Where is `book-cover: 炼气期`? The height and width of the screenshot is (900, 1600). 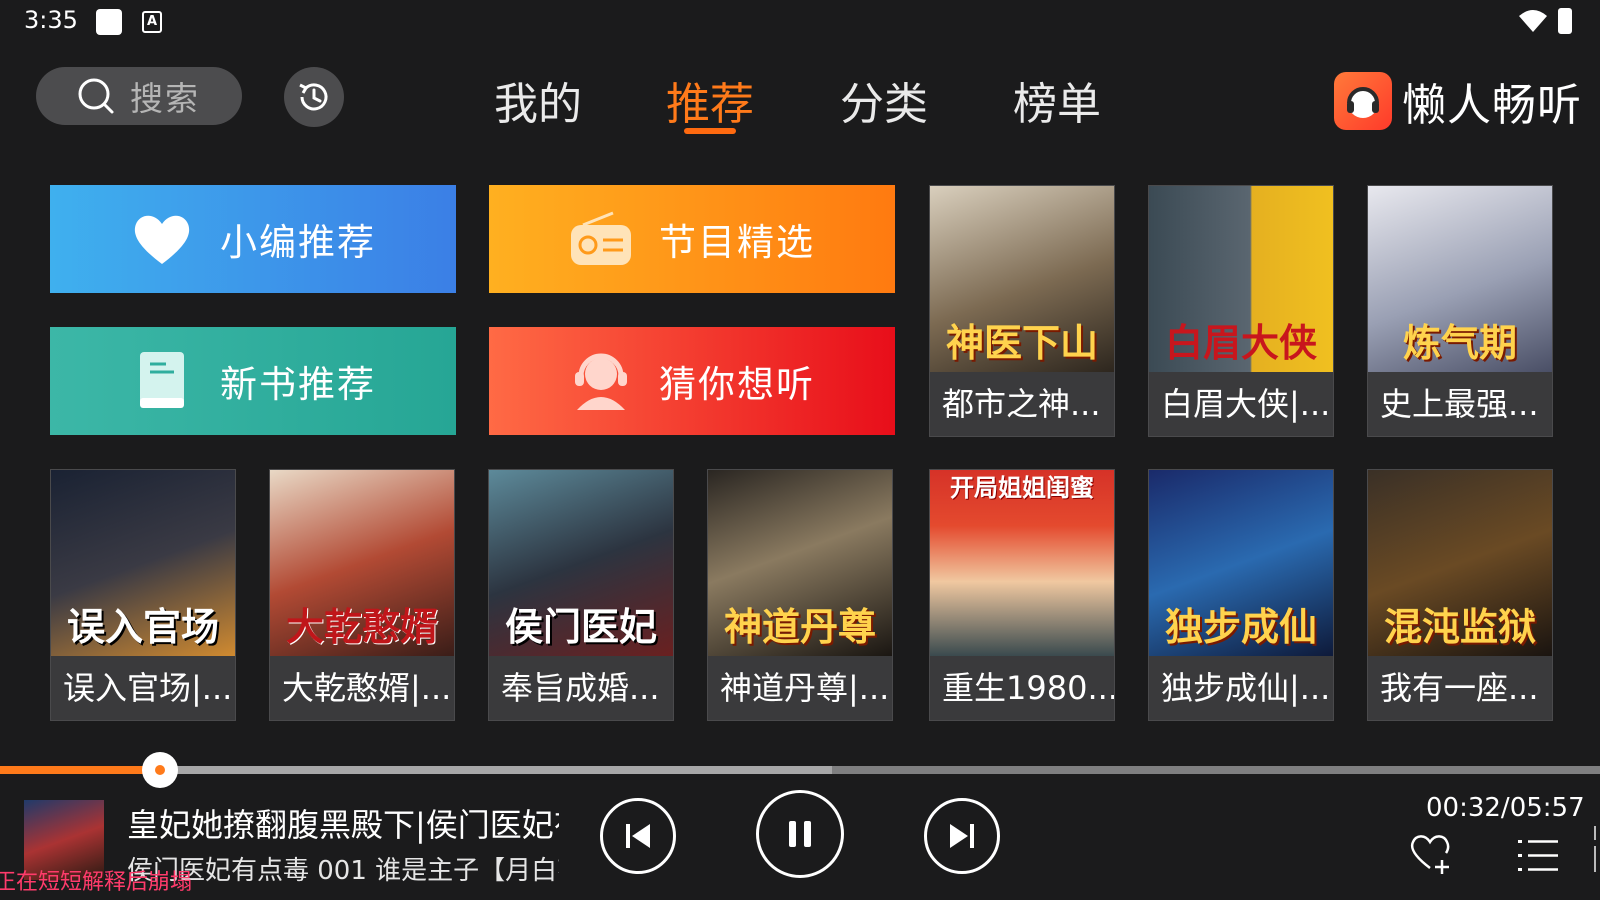 book-cover: 炼气期 is located at coordinates (1460, 279).